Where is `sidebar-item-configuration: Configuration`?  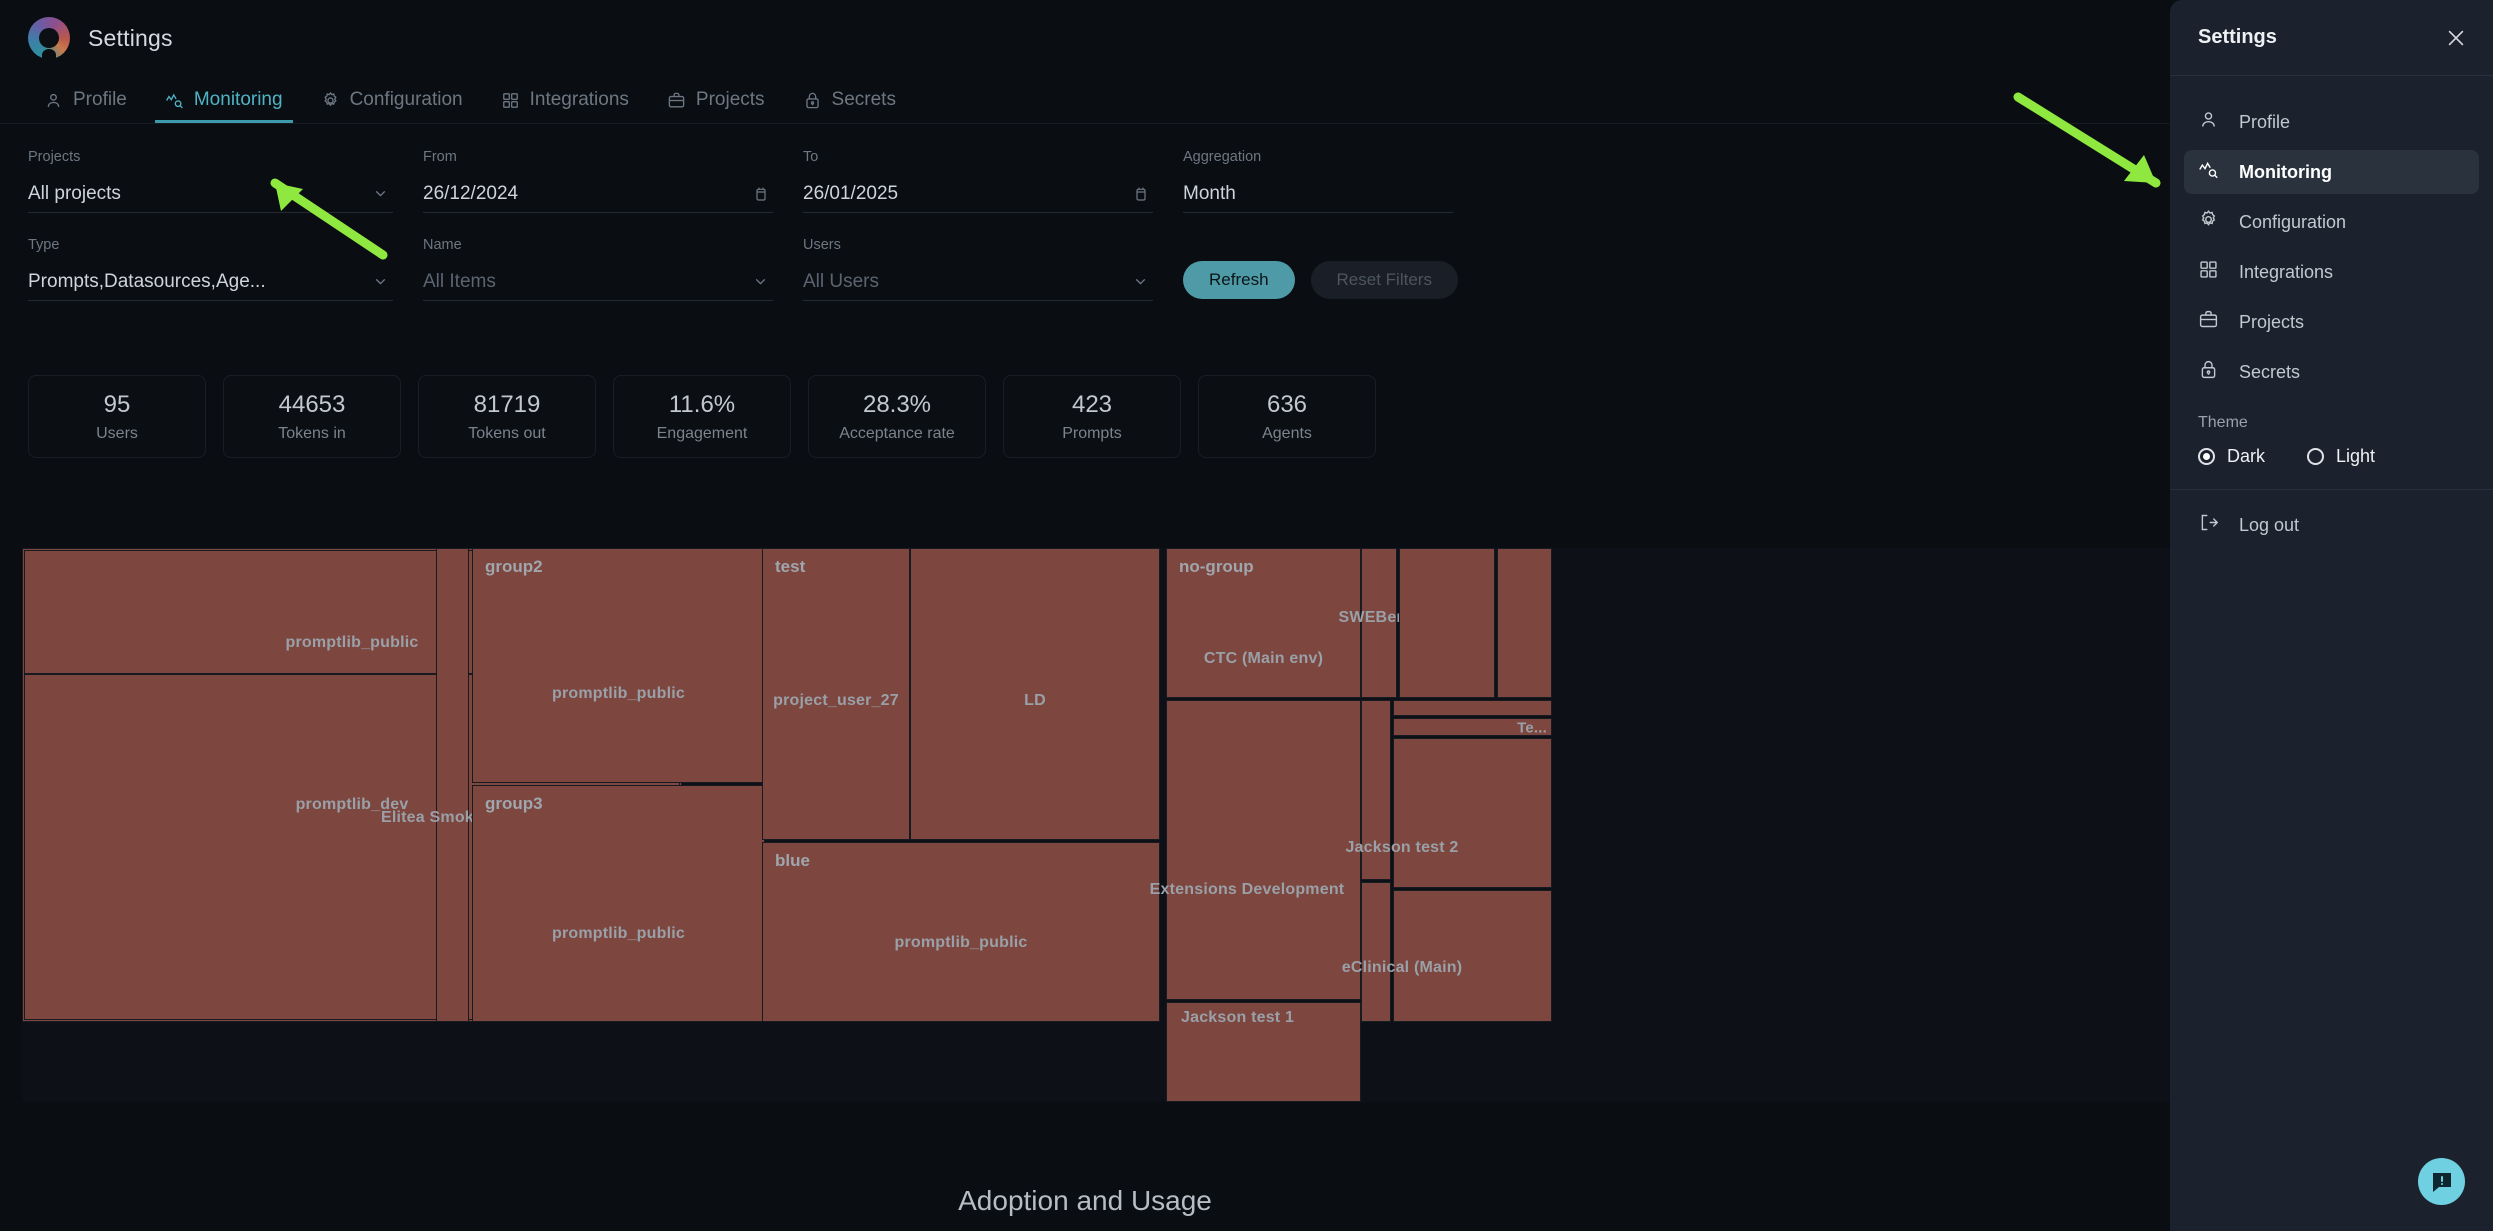
sidebar-item-configuration: Configuration is located at coordinates (2331, 222).